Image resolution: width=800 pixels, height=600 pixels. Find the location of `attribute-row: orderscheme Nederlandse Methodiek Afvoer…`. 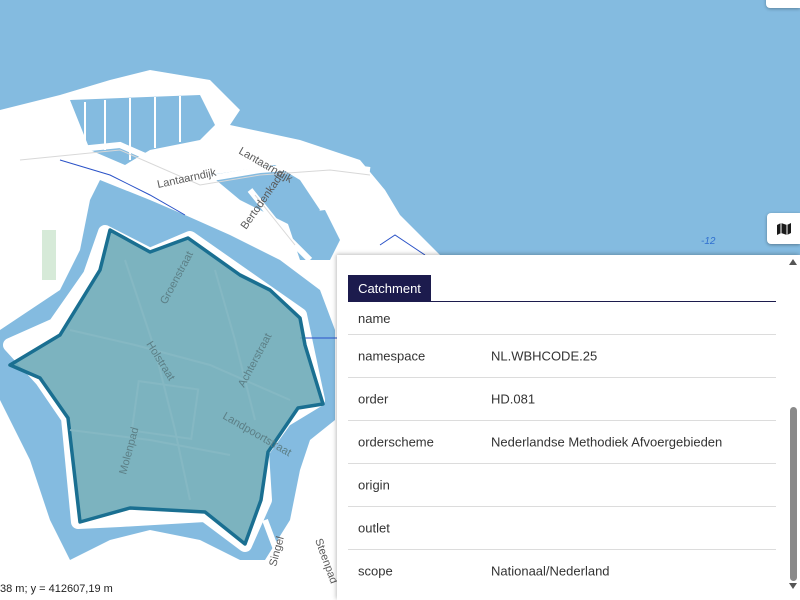

attribute-row: orderscheme Nederlandse Methodiek Afvoer… is located at coordinates (562, 442).